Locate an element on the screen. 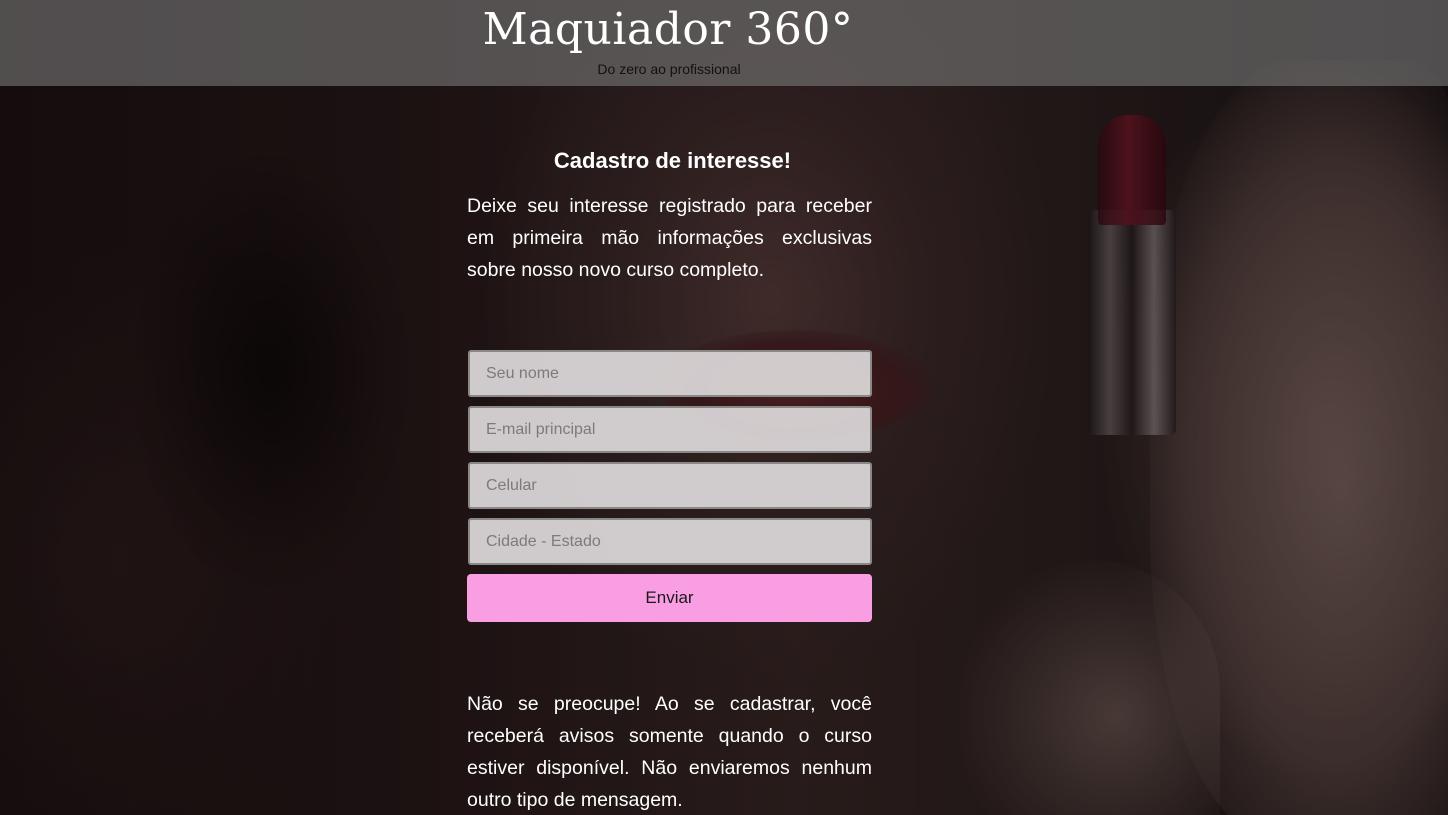 Image resolution: width=1448 pixels, height=815 pixels. site-header: Maquiador 360° Do zero ao profissional is located at coordinates (724, 43).